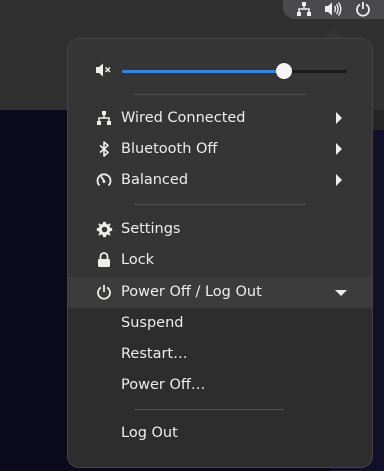  What do you see at coordinates (191, 292) in the screenshot?
I see `menu-item-label: Power Off / Log Out` at bounding box center [191, 292].